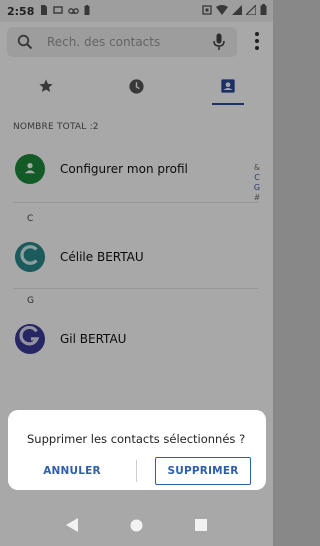 The image size is (320, 546). What do you see at coordinates (72, 525) in the screenshot?
I see `back-icon` at bounding box center [72, 525].